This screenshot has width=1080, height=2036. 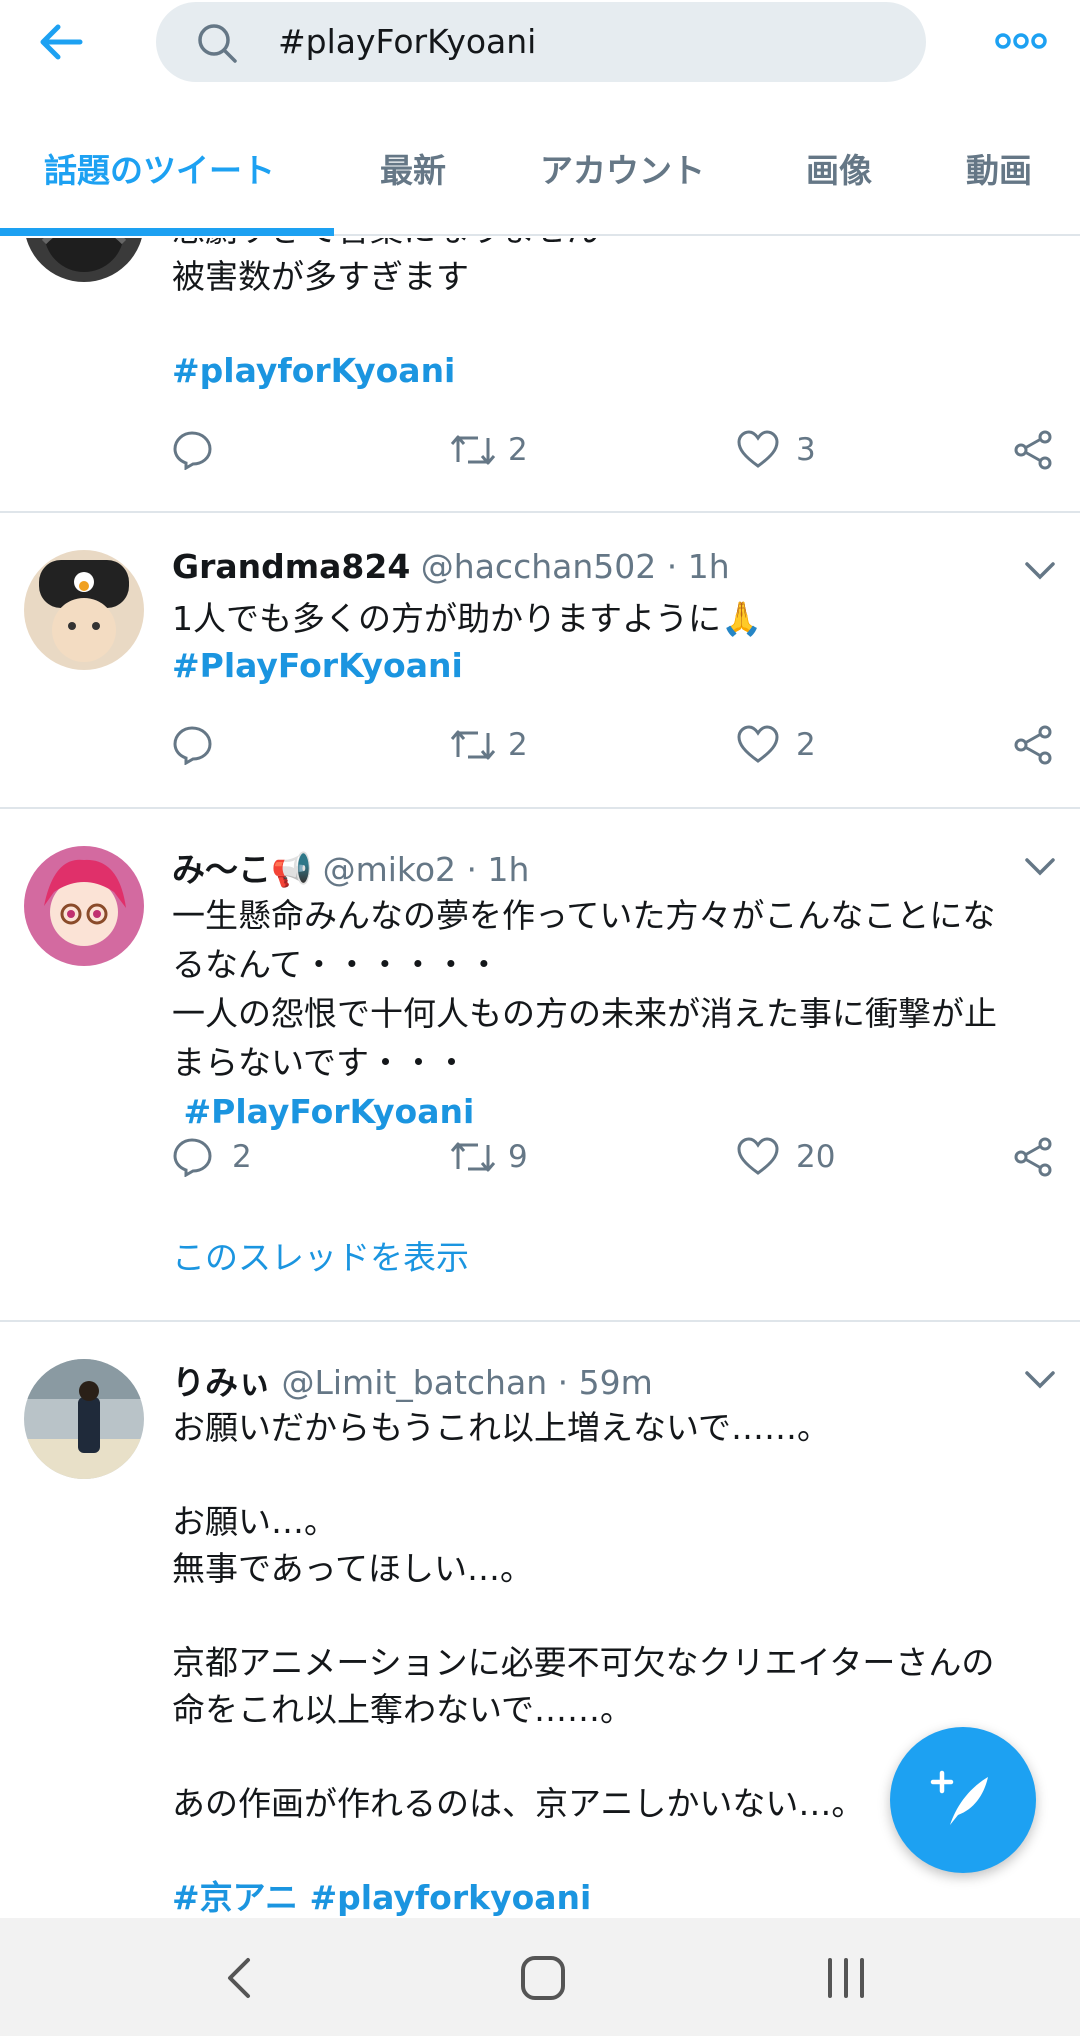 What do you see at coordinates (61, 42) in the screenshot?
I see `back-arrow-icon` at bounding box center [61, 42].